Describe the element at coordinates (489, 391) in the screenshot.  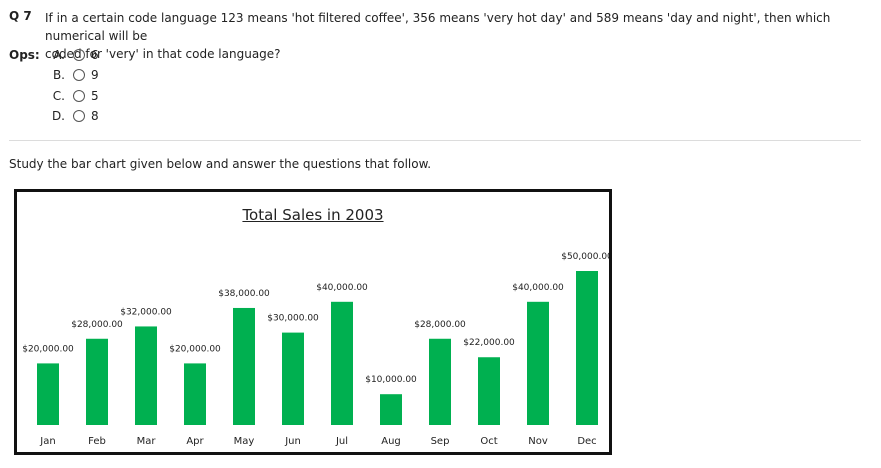
I see `bar-oct` at that location.